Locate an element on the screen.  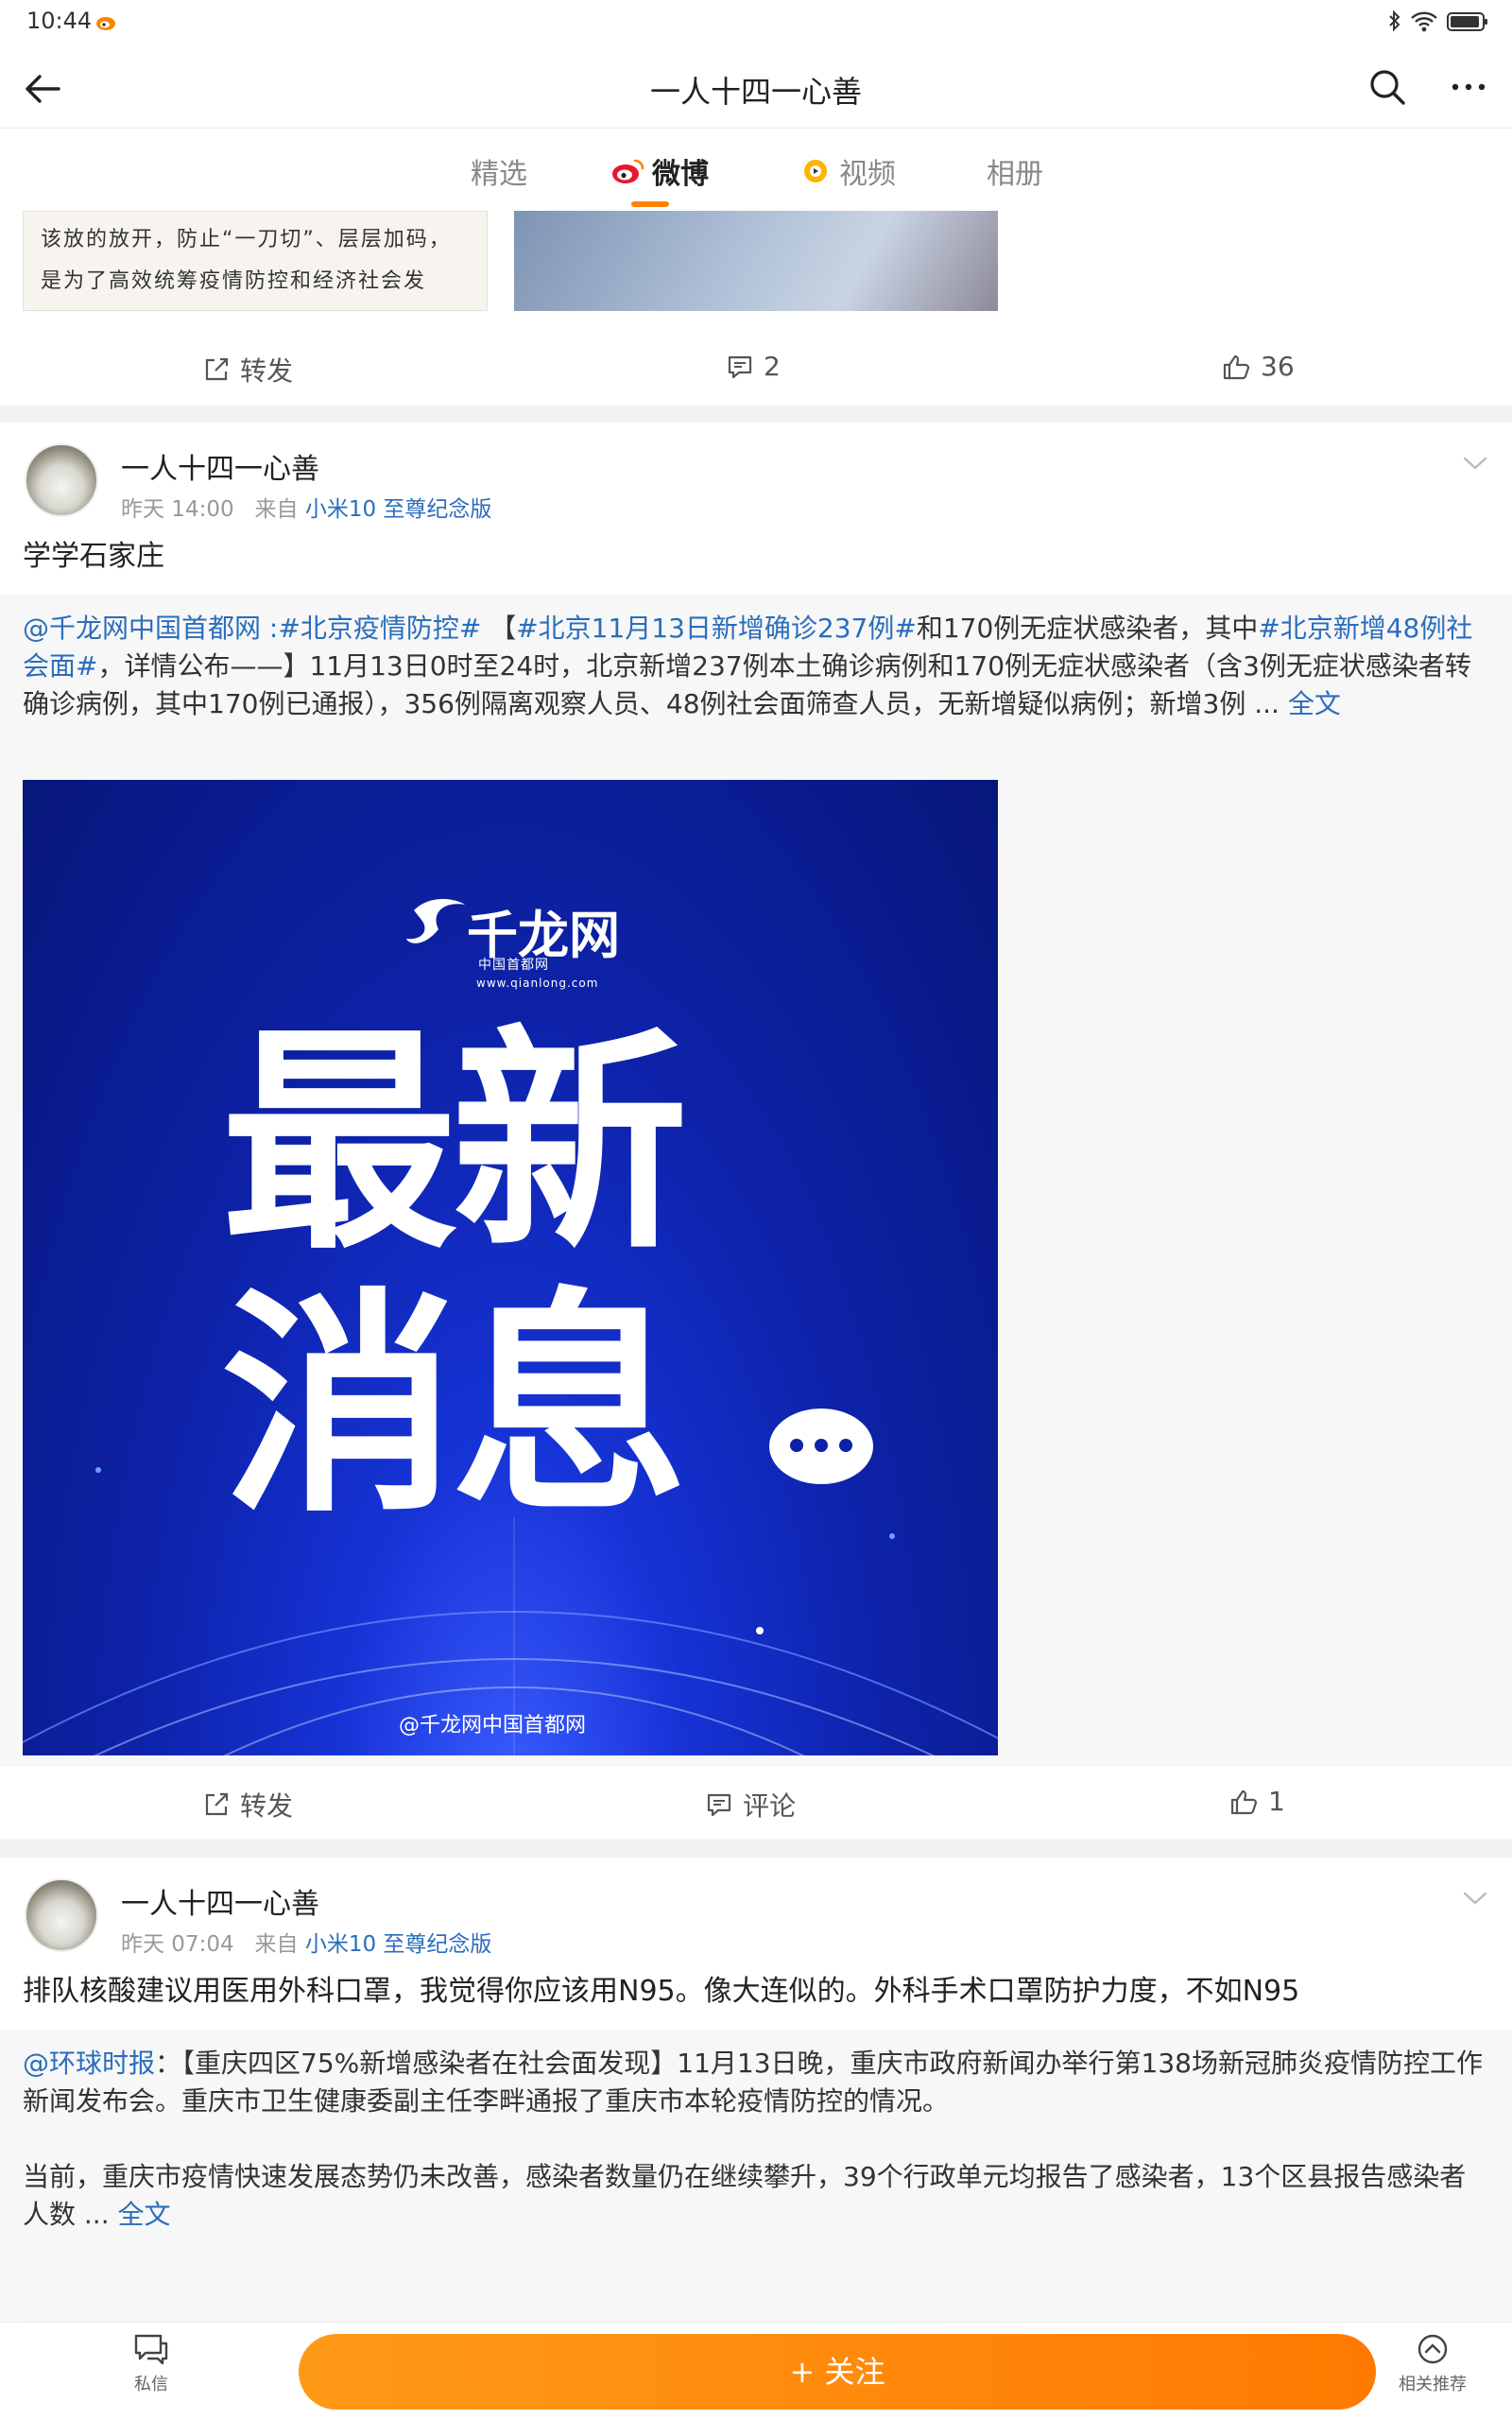
more-options-icon is located at coordinates (1468, 87).